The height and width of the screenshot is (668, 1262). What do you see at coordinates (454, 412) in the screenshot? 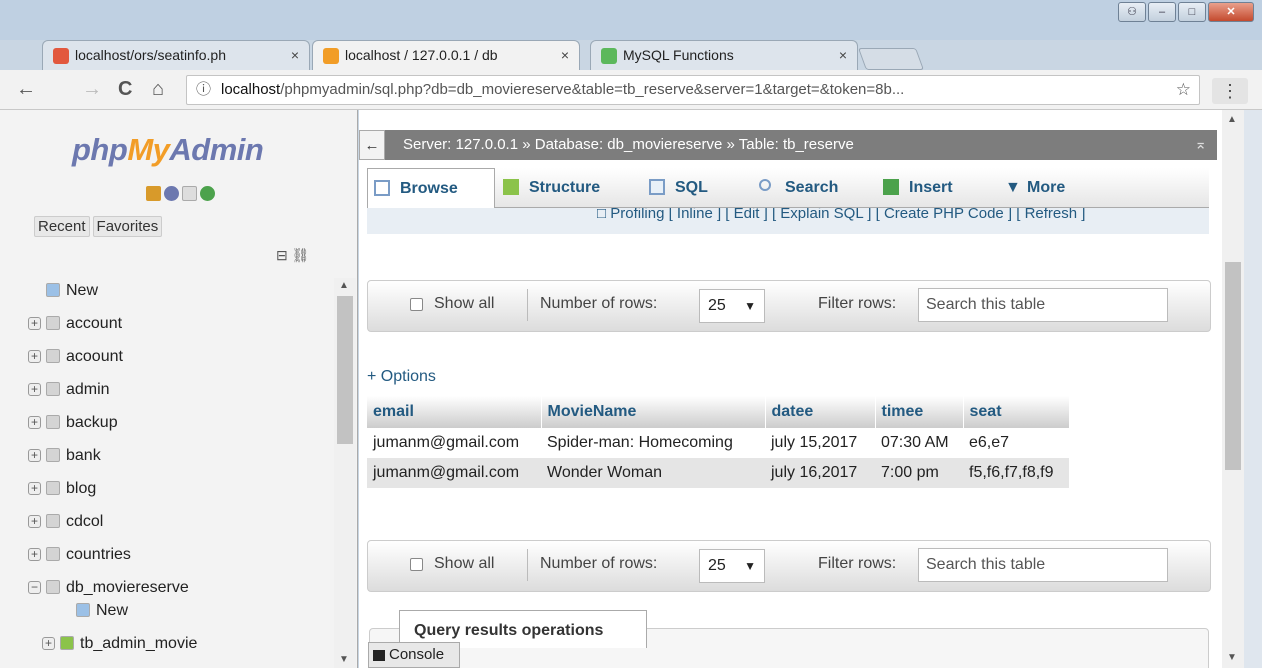
I see `column-header: email` at bounding box center [454, 412].